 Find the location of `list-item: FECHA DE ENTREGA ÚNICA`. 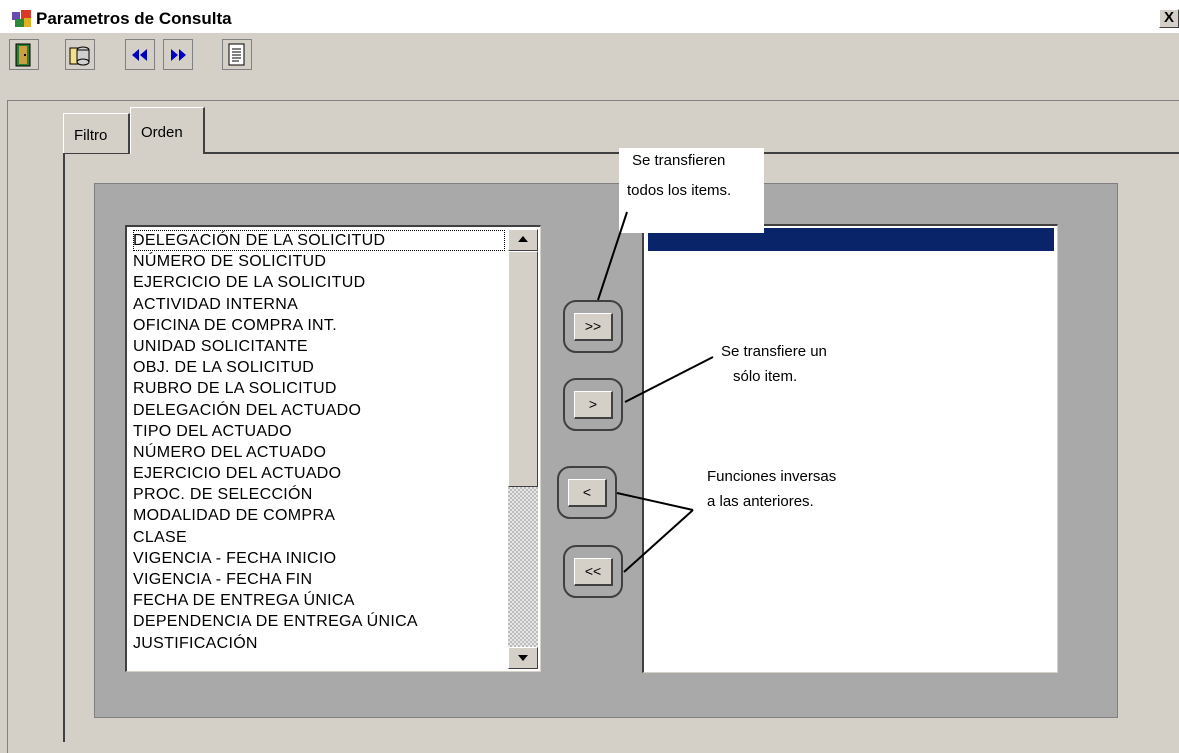

list-item: FECHA DE ENTREGA ÚNICA is located at coordinates (319, 600).